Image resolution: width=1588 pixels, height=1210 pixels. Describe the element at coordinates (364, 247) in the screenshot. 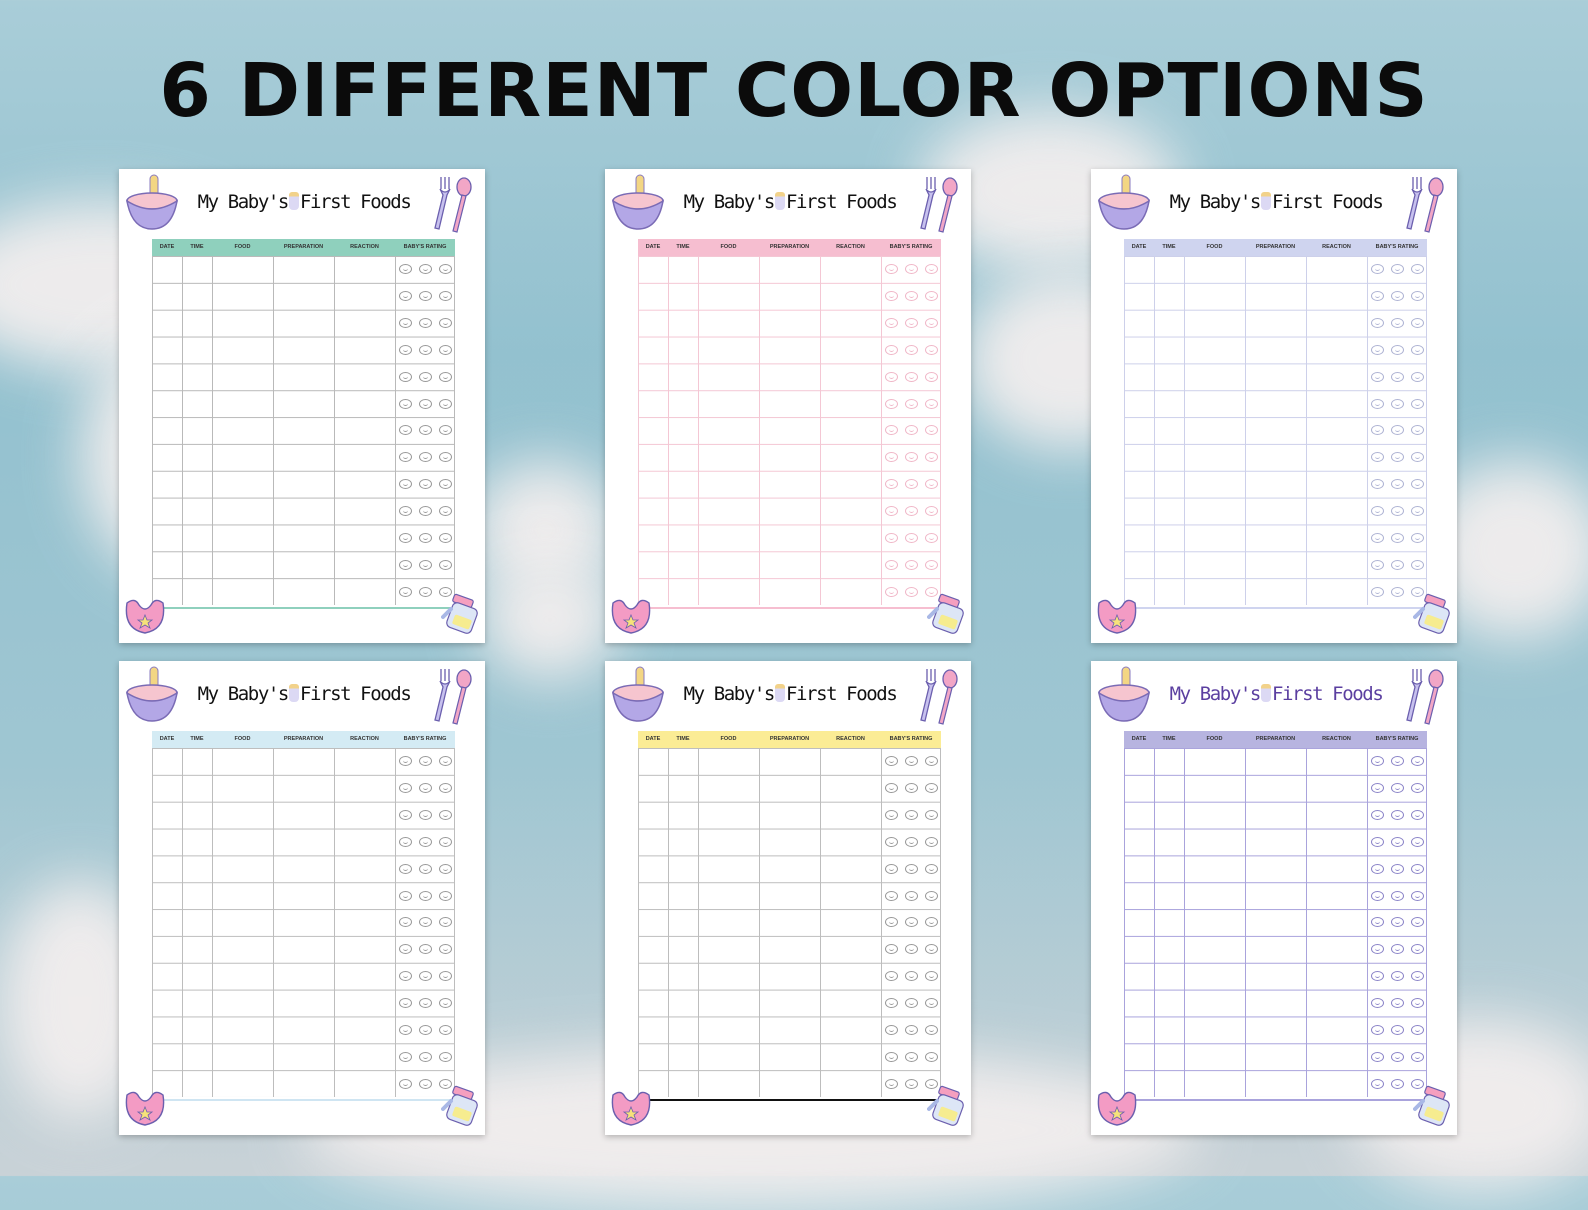

I see `column-header: REACTION` at that location.